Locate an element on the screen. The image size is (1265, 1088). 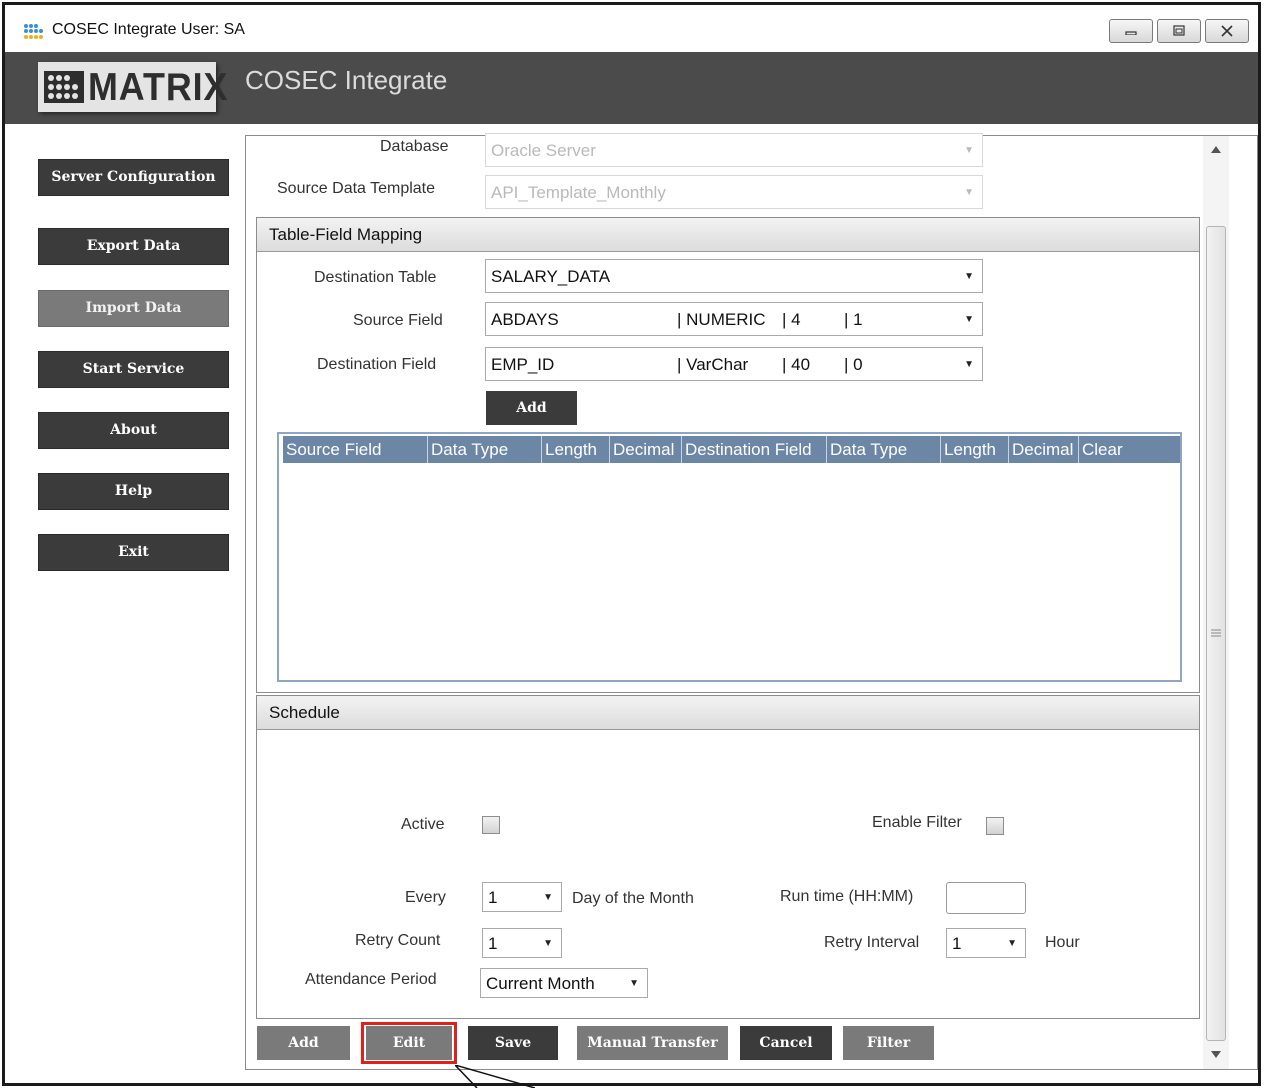
hour-label: Hour is located at coordinates (1062, 942).